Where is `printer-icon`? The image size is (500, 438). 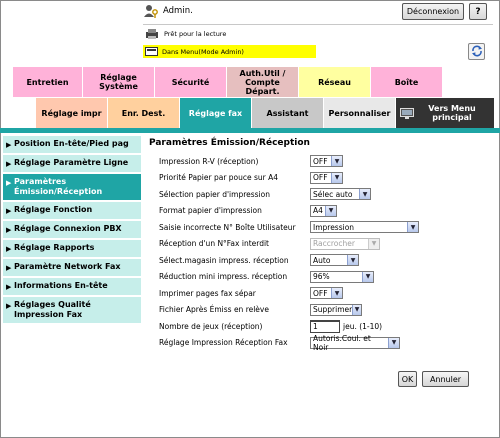
printer-icon is located at coordinates (152, 34).